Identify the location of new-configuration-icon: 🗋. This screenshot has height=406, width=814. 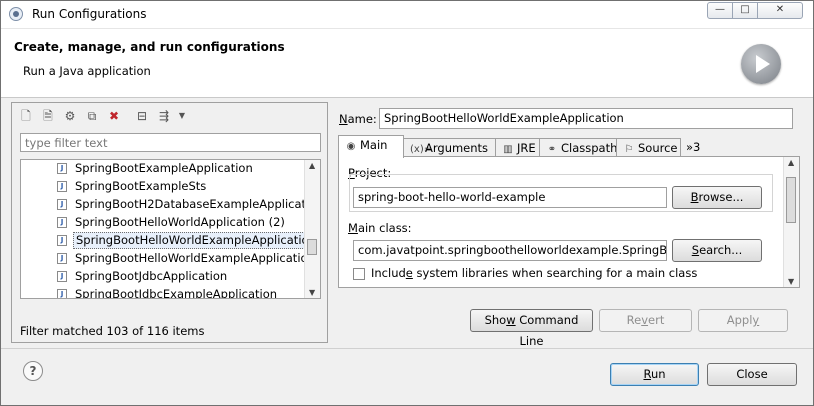
(26, 116).